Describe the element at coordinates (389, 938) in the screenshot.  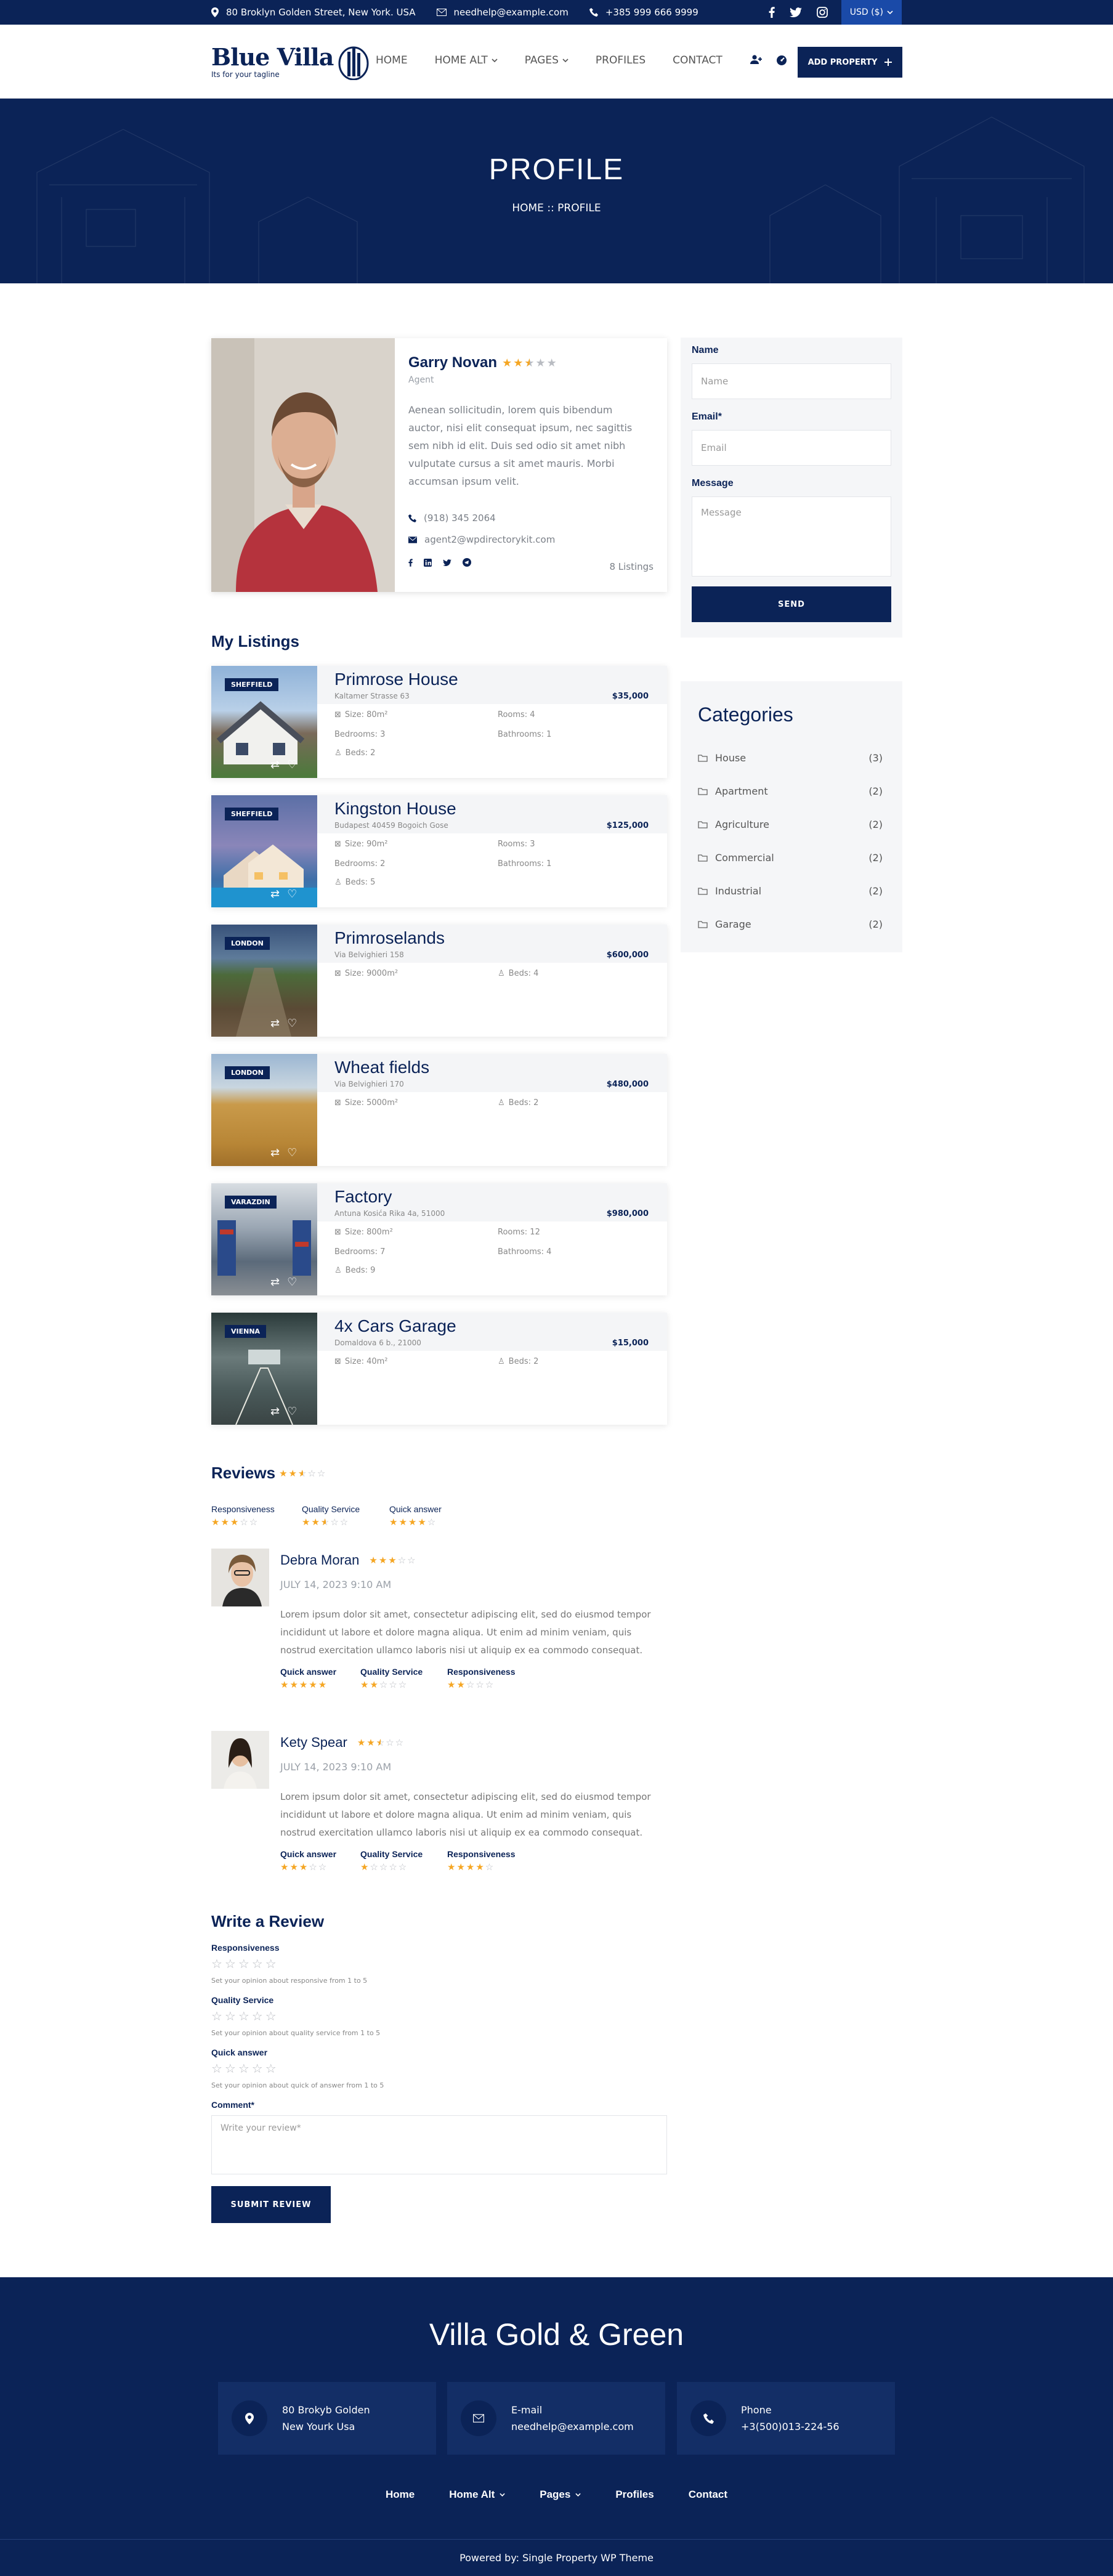
I see `listing-title: Primroselands` at that location.